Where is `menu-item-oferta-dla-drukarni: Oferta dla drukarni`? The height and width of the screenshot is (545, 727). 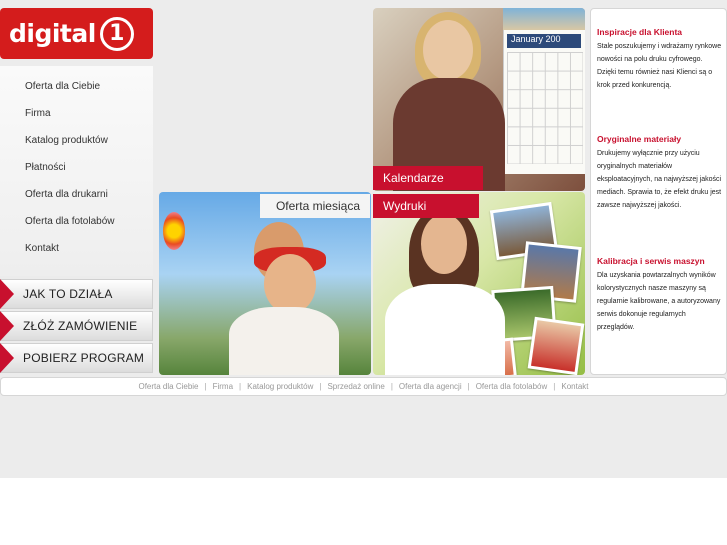
menu-item-oferta-dla-drukarni: Oferta dla drukarni is located at coordinates (66, 194).